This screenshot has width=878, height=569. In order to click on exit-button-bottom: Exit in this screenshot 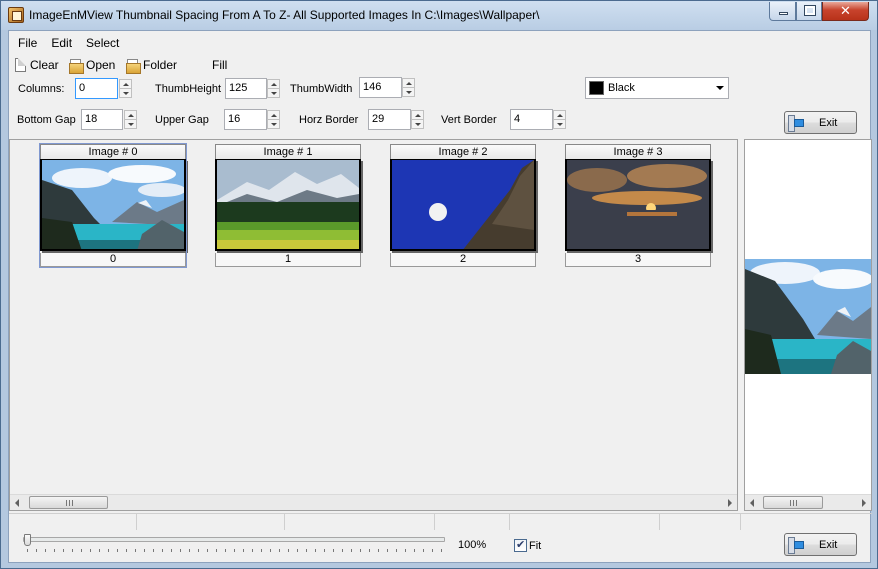, I will do `click(820, 544)`.